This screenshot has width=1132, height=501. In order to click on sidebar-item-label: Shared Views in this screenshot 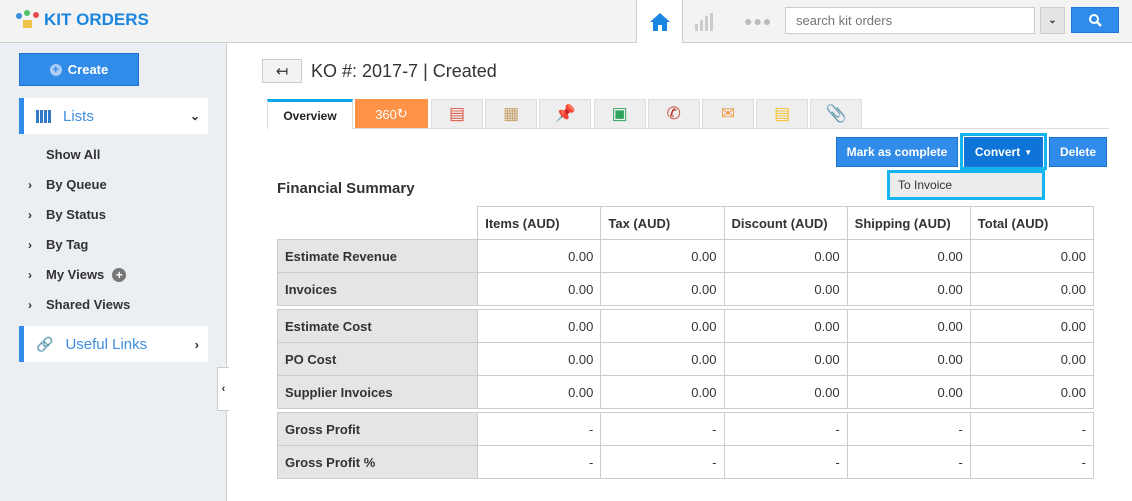, I will do `click(88, 304)`.